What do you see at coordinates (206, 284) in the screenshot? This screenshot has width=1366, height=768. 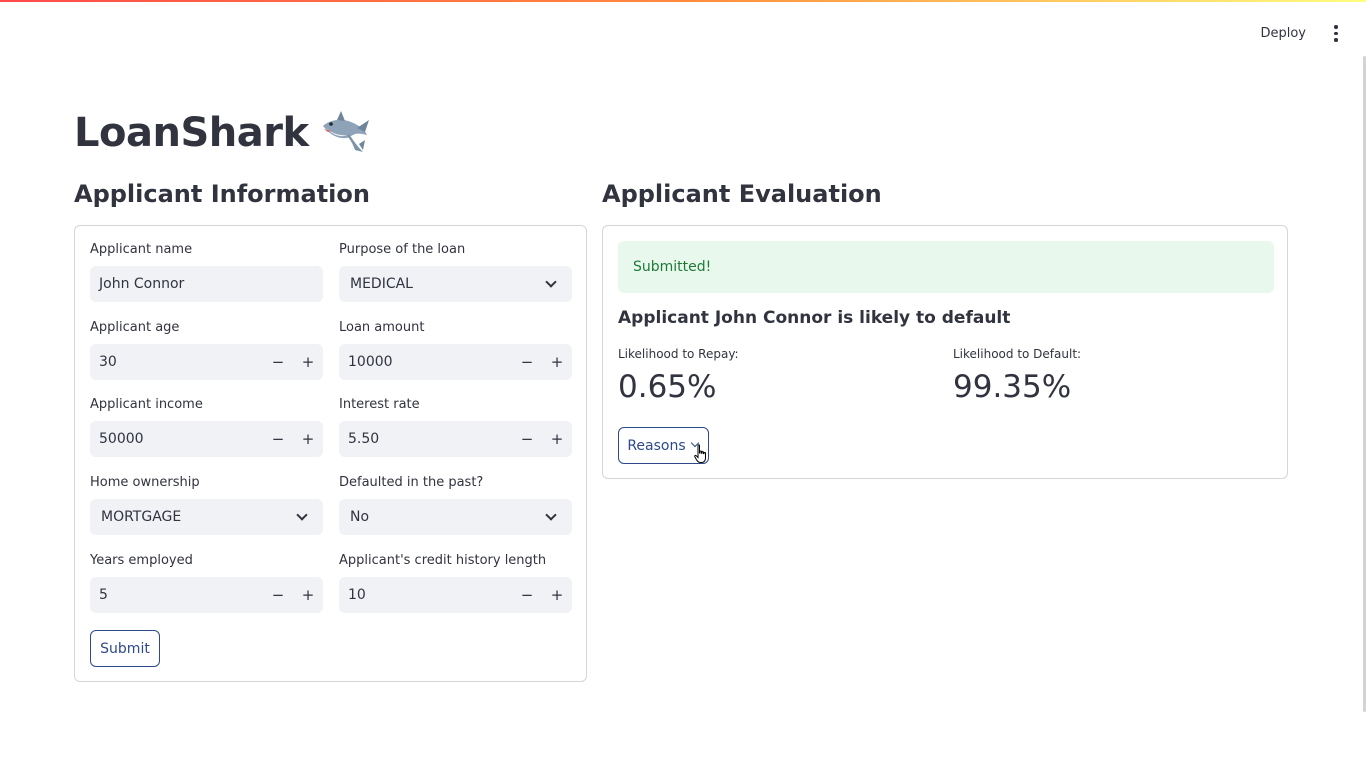 I see `applicant-name-input: John Connor` at bounding box center [206, 284].